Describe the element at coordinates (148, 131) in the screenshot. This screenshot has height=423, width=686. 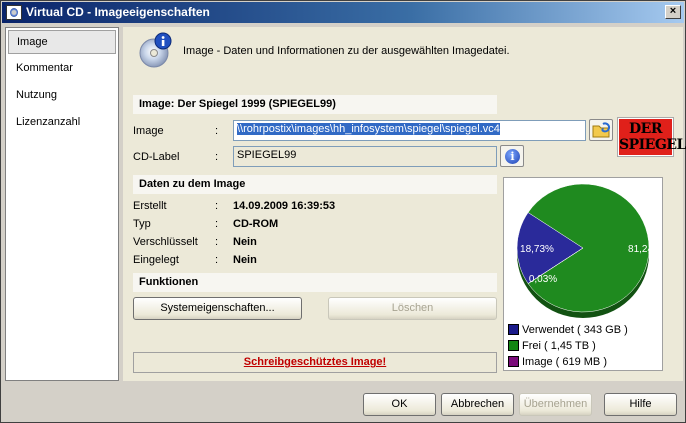
I see `image-label: Image` at that location.